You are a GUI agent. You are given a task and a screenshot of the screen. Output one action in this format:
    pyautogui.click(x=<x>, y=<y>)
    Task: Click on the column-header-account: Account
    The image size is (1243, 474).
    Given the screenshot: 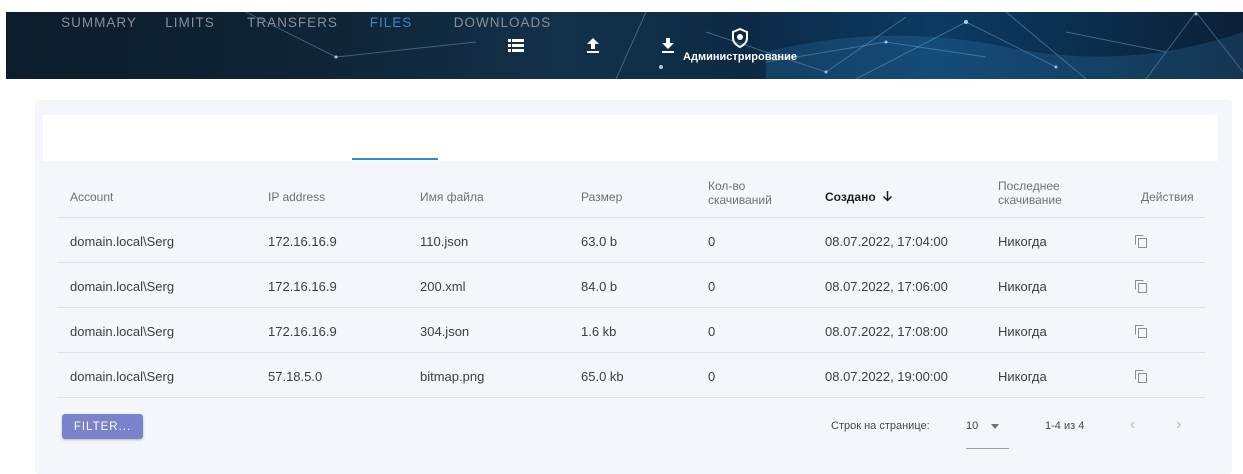 What is the action you would take?
    pyautogui.click(x=91, y=197)
    